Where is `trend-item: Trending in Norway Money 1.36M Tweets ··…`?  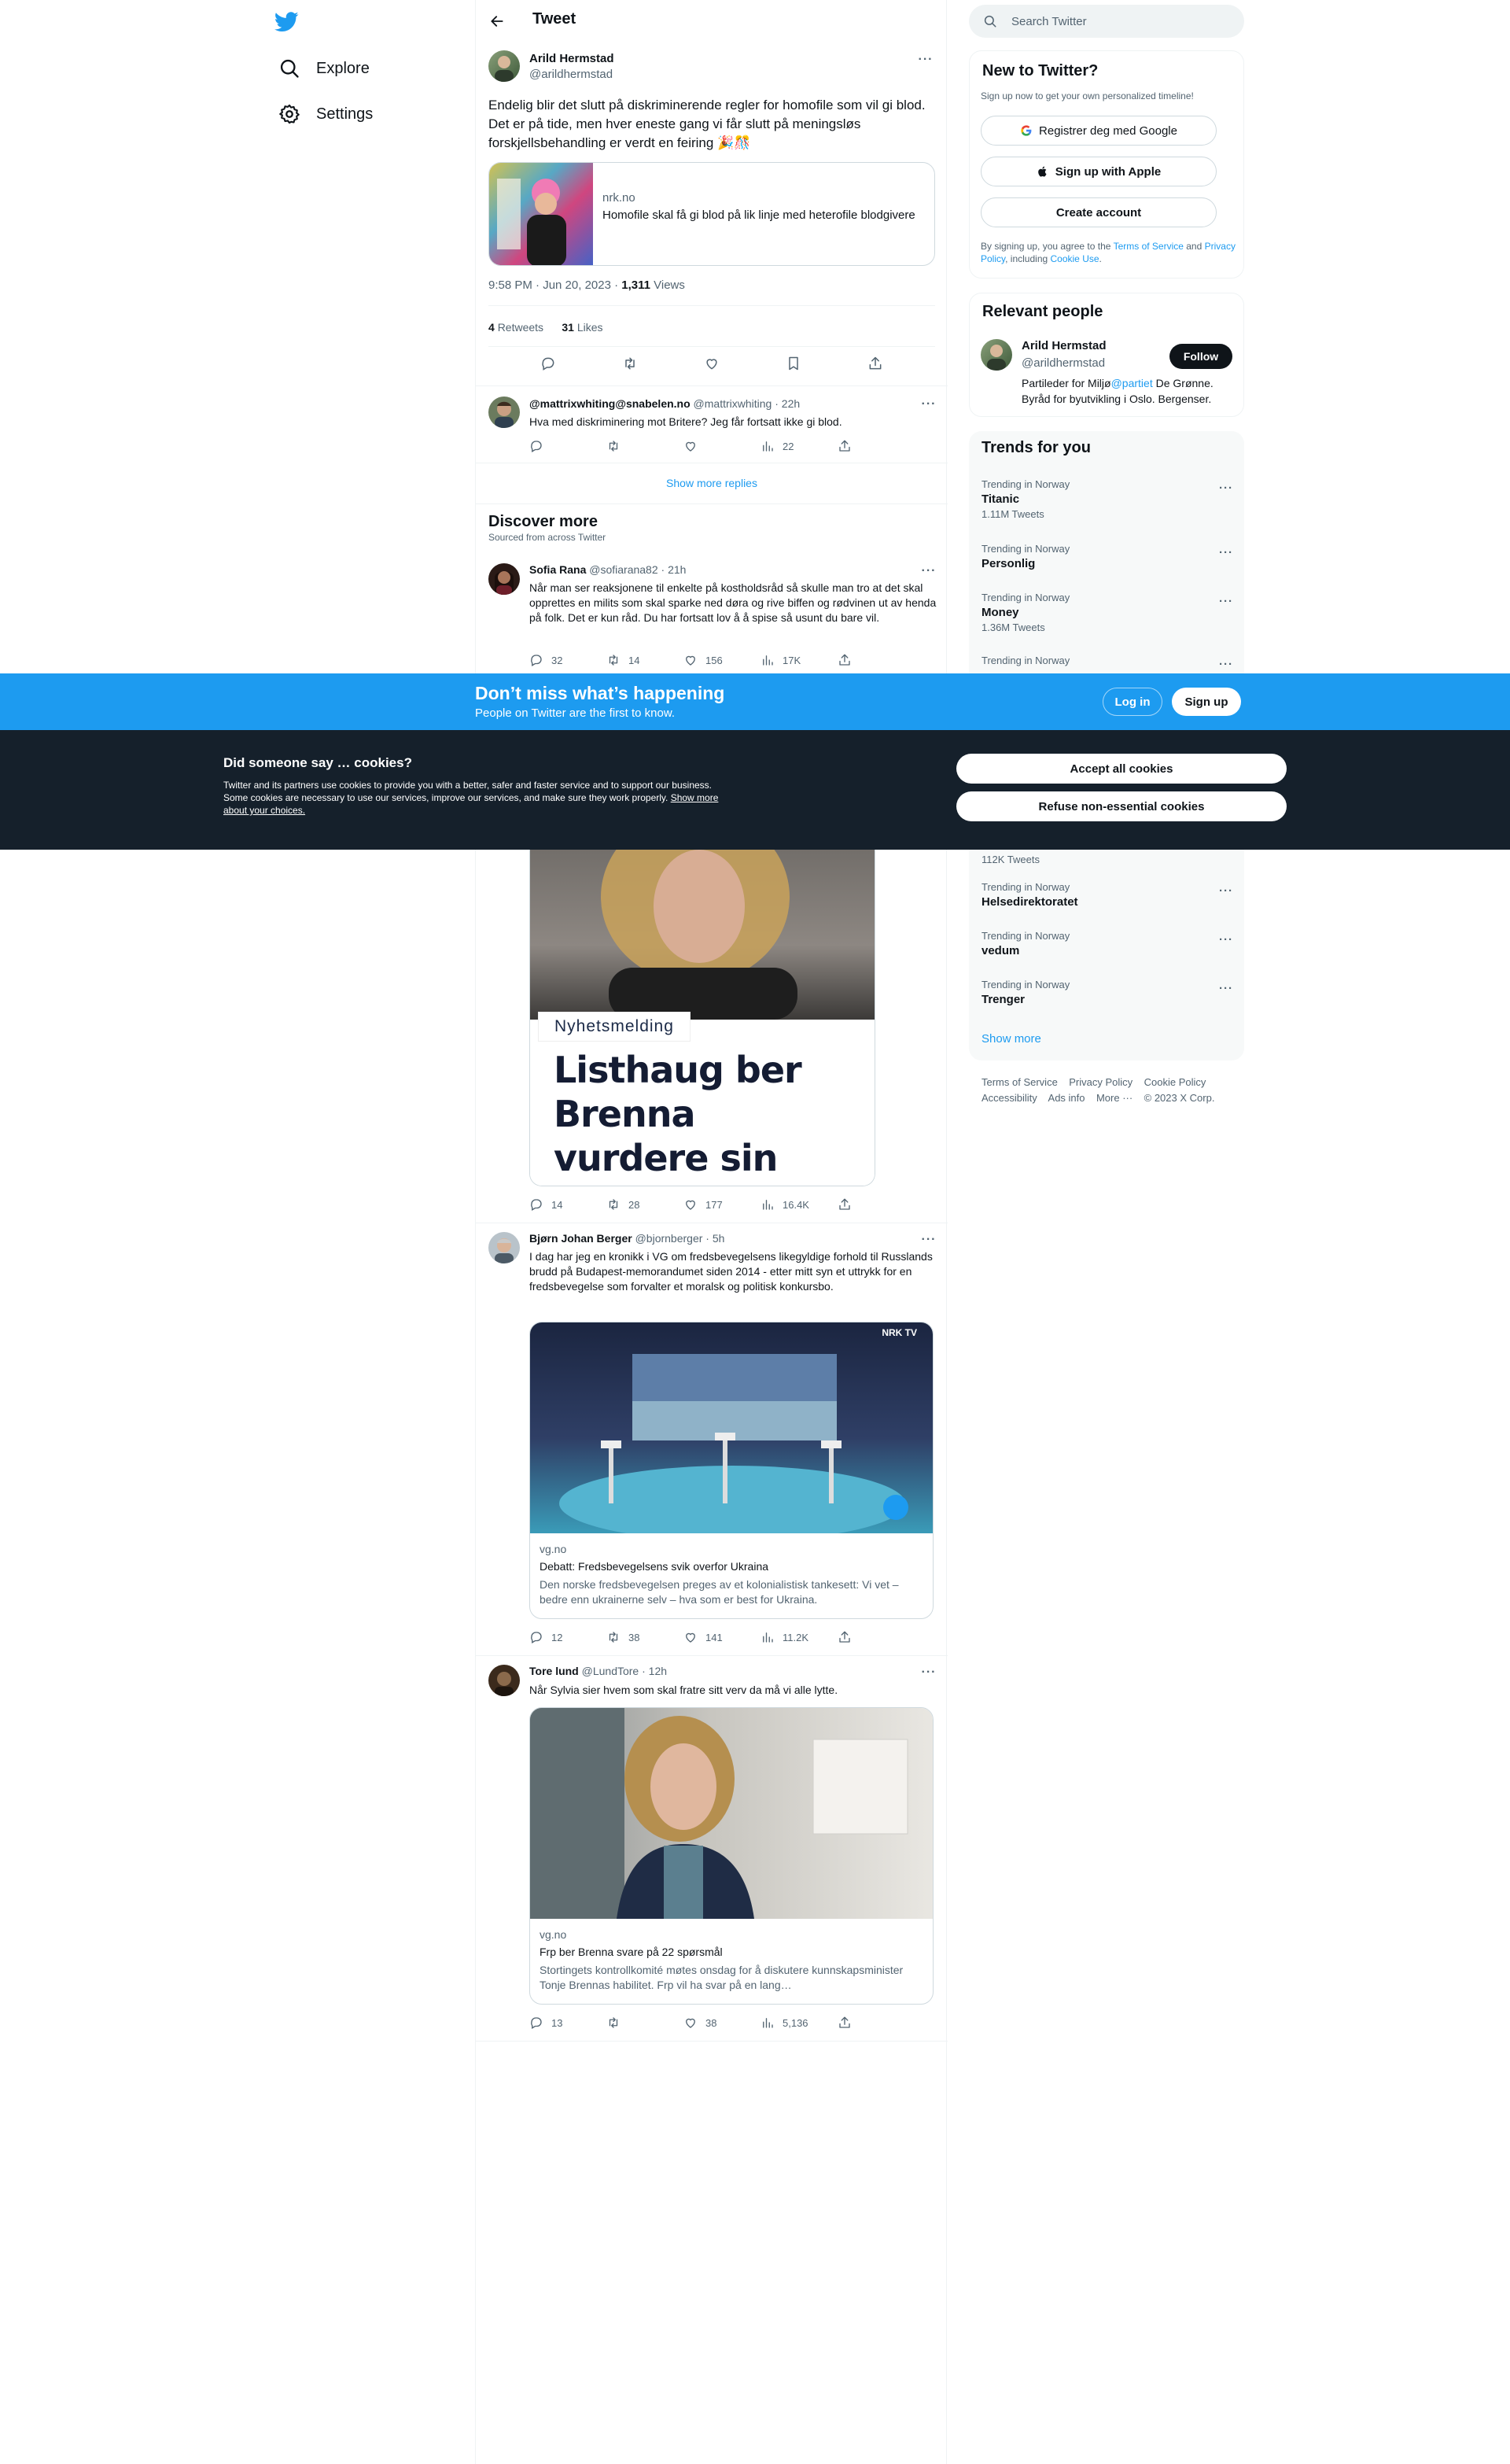 trend-item: Trending in Norway Money 1.36M Tweets ··… is located at coordinates (1107, 612).